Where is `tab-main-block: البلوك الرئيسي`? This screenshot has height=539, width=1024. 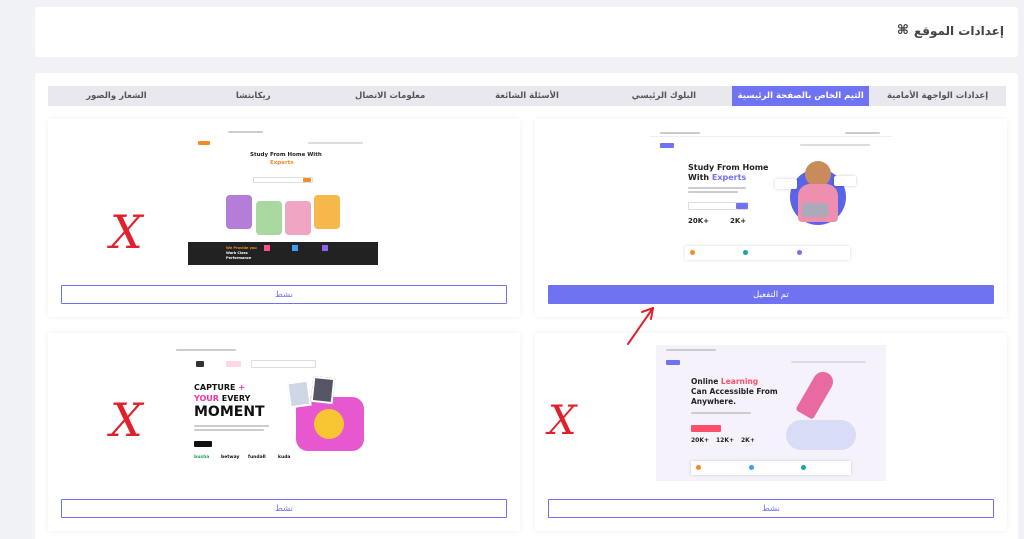
tab-main-block: البلوك الرئيسي is located at coordinates (663, 96).